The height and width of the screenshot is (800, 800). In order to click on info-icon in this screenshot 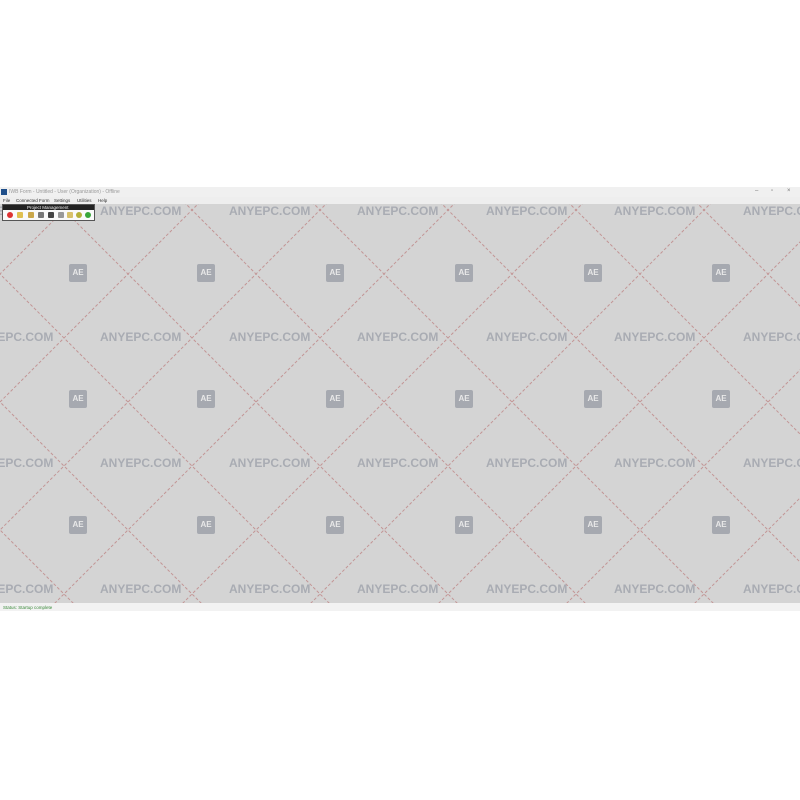, I will do `click(79, 215)`.